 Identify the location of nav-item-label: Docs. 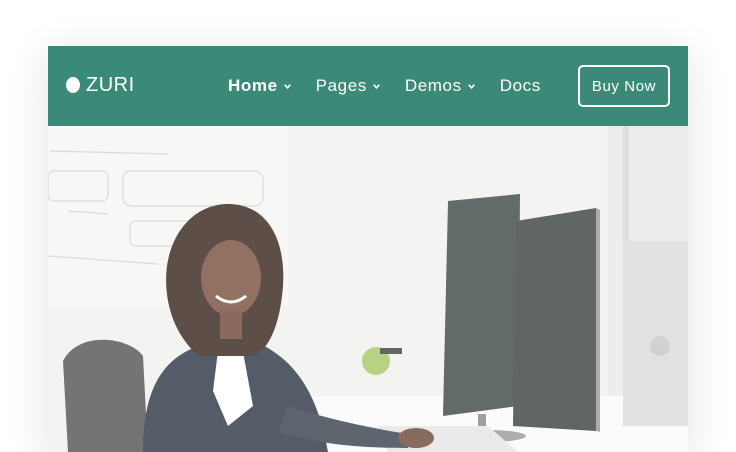
(520, 85).